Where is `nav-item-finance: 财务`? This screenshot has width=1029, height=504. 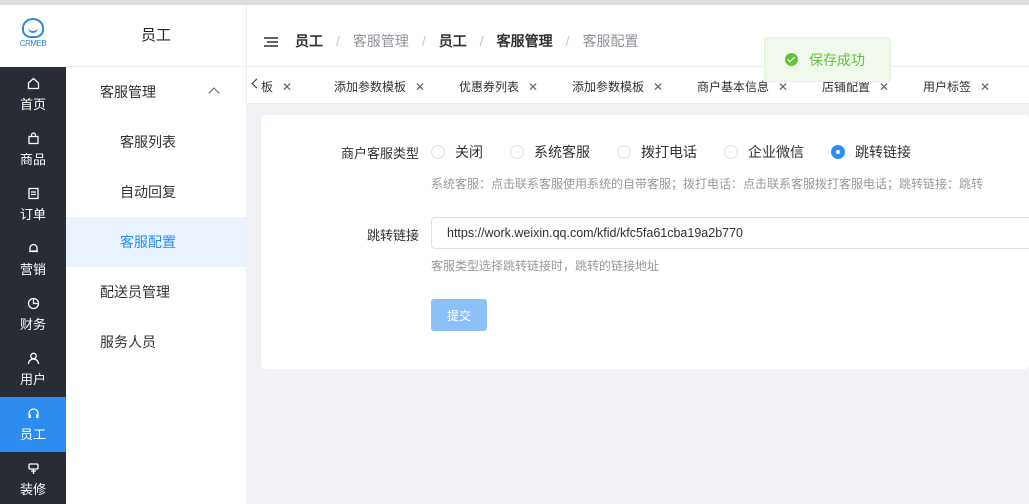
nav-item-finance: 财务 is located at coordinates (33, 314).